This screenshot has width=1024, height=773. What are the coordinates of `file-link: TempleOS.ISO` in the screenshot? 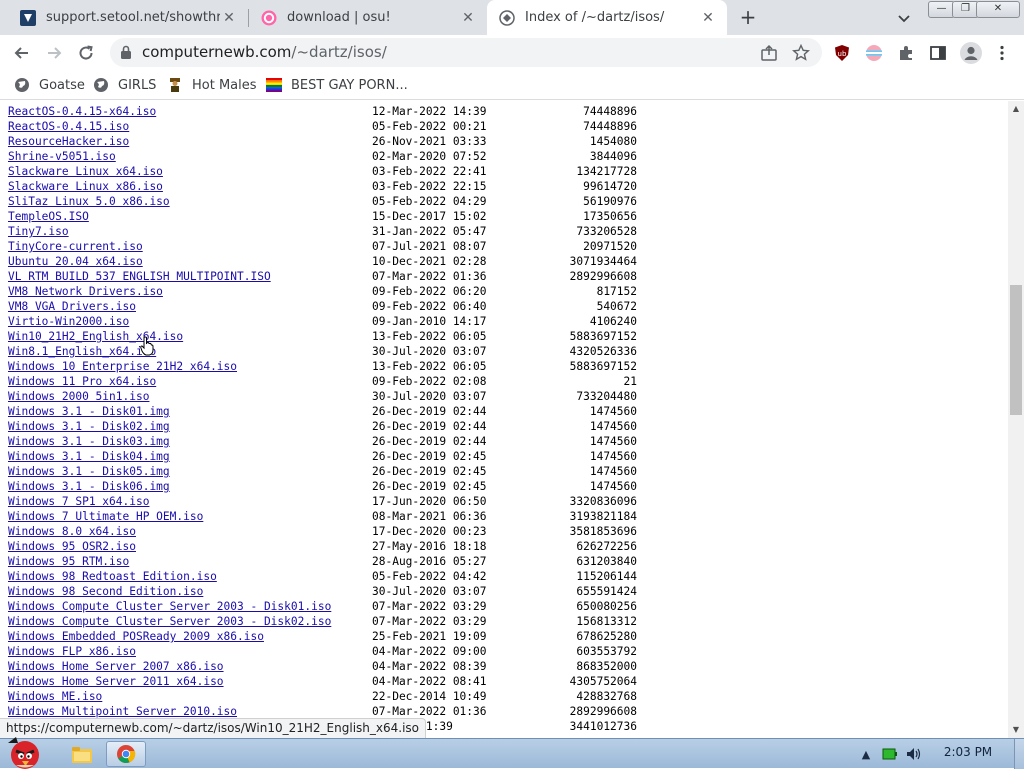 It's located at (48, 216).